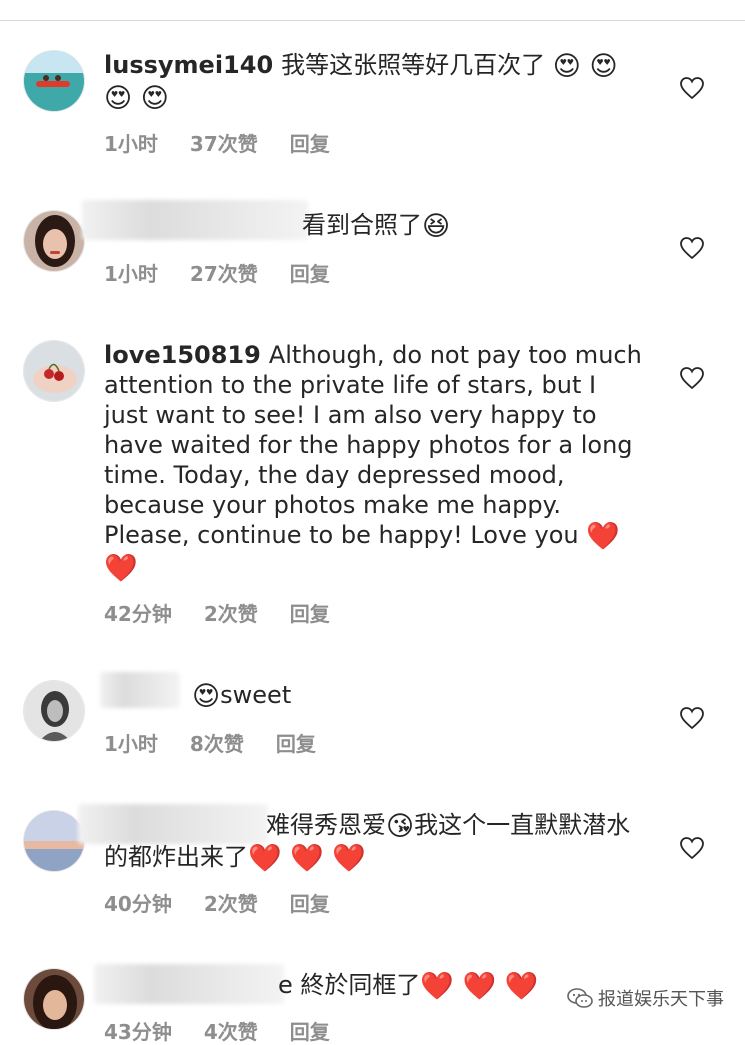 This screenshot has height=1045, width=745. What do you see at coordinates (413, 65) in the screenshot?
I see `comment-text: 我等这张照等好几百次了` at bounding box center [413, 65].